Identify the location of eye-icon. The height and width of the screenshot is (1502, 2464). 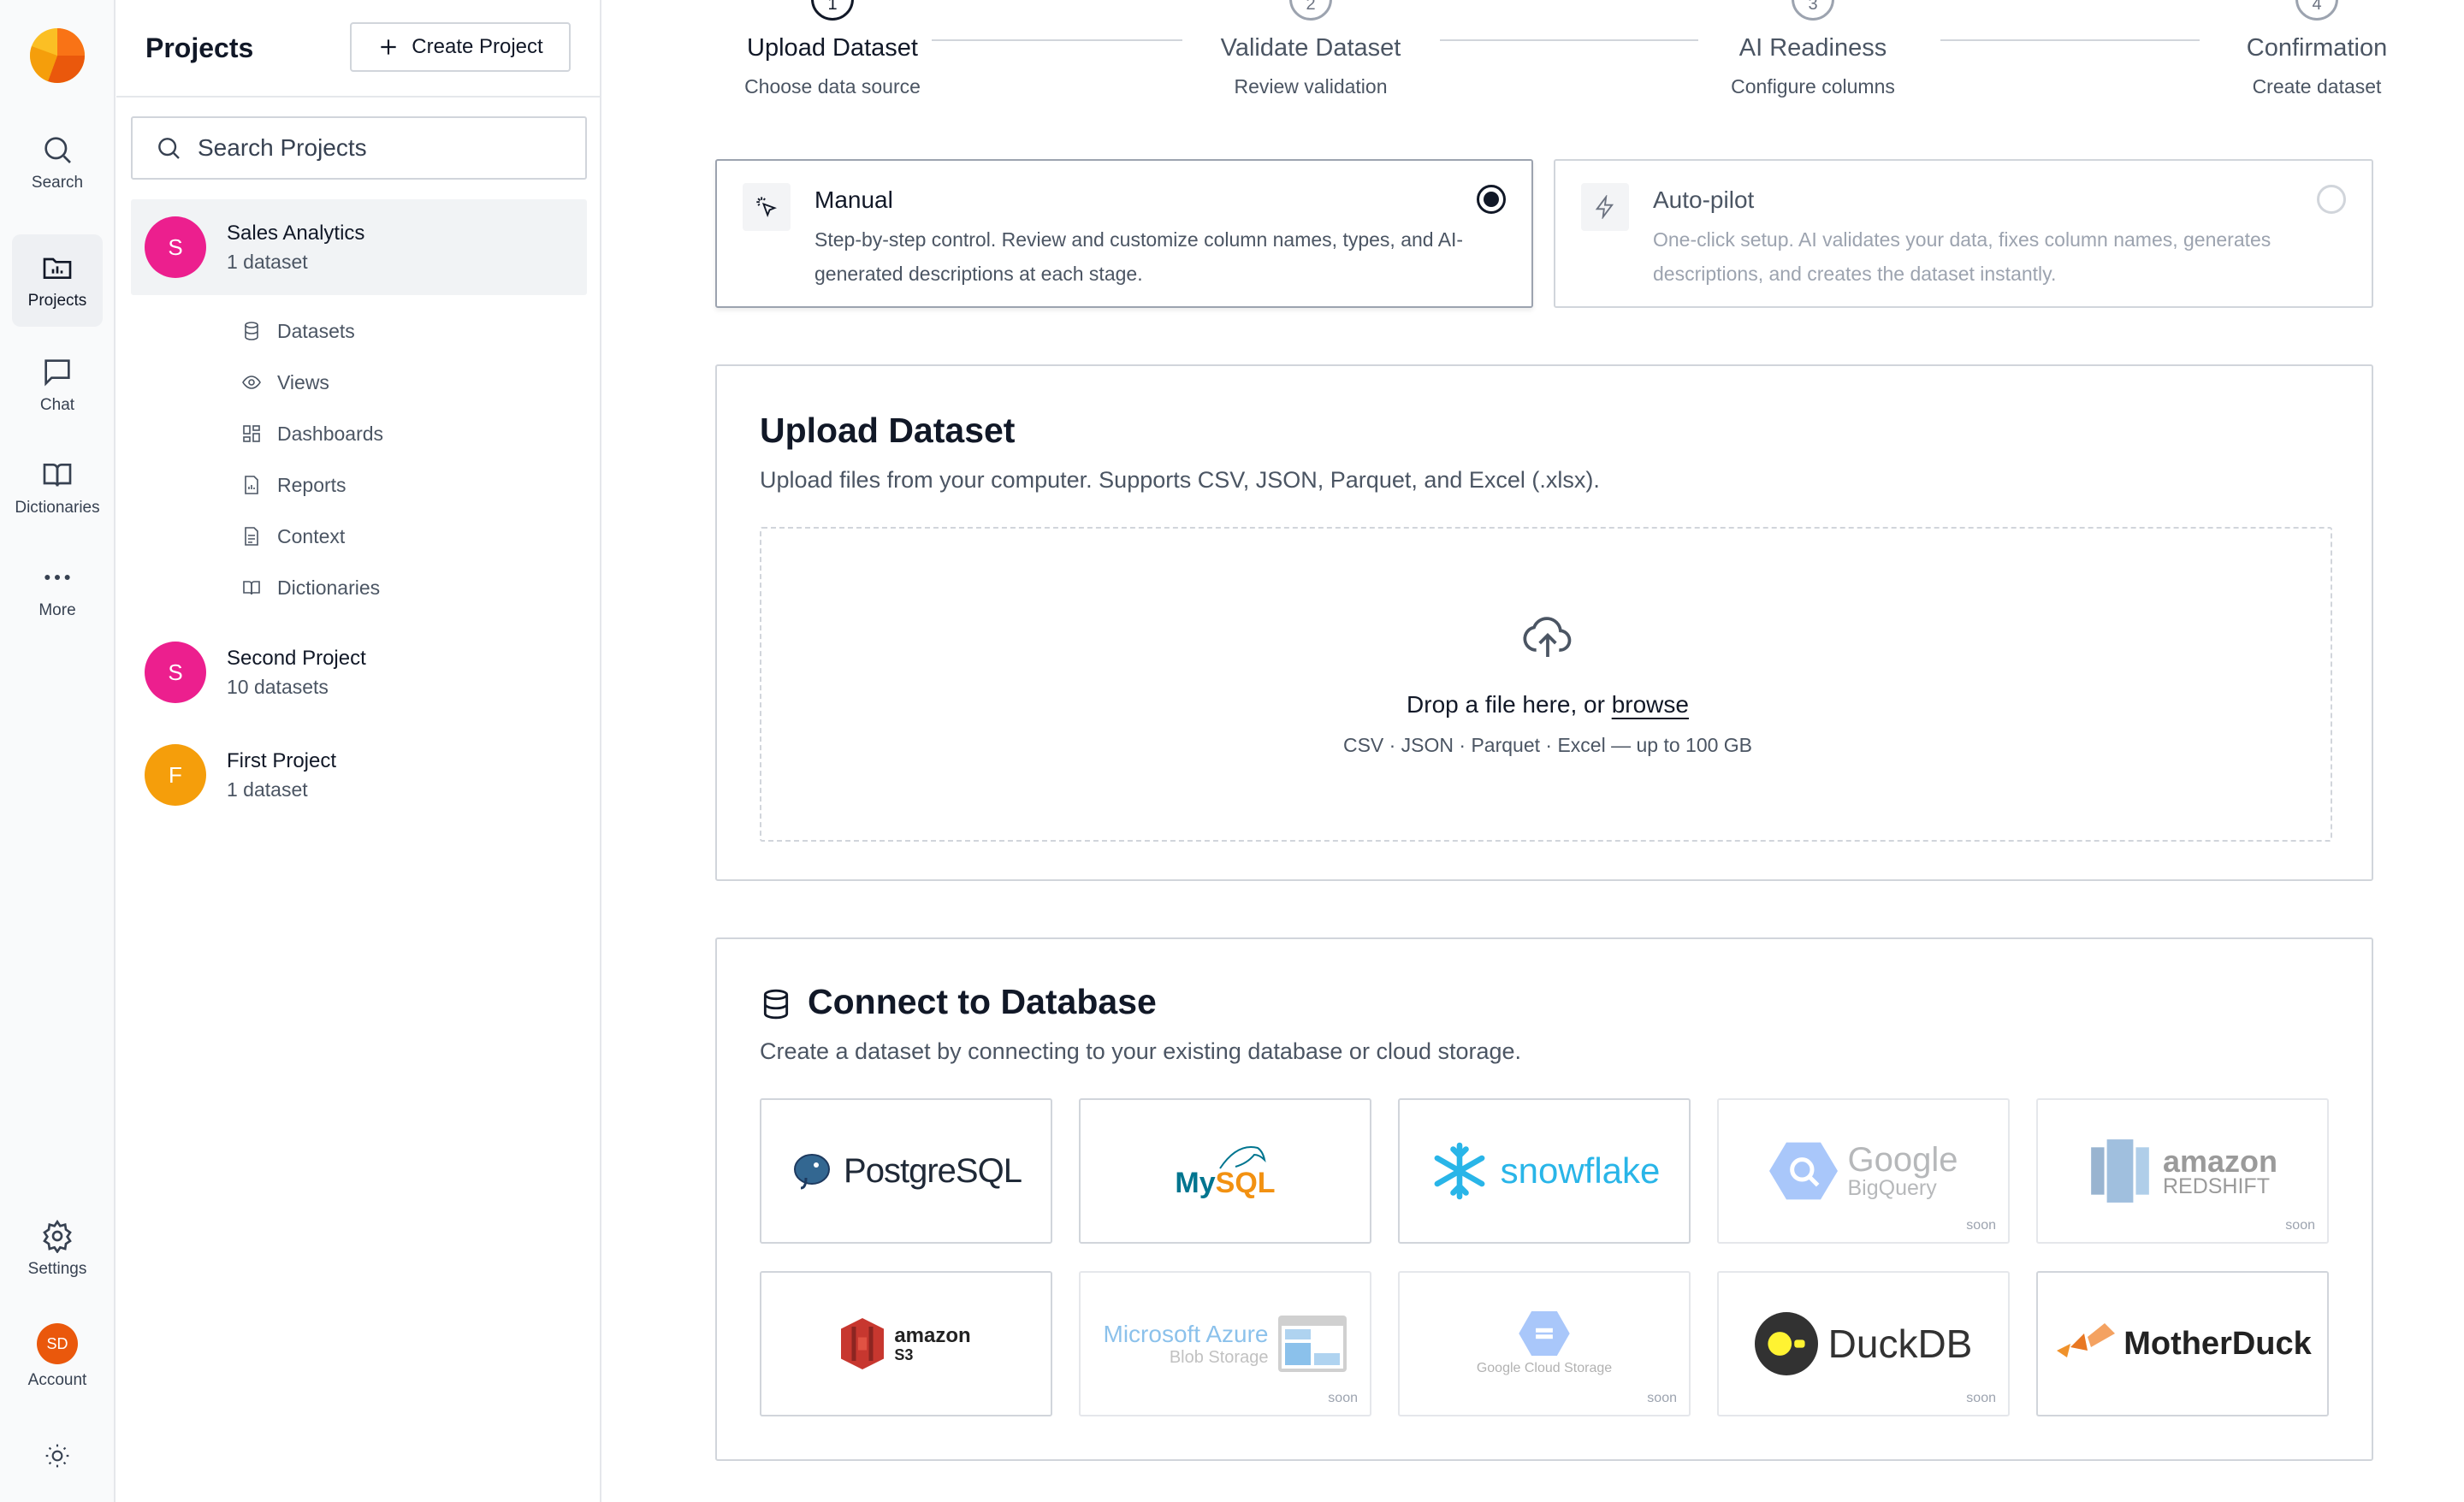
(251, 382).